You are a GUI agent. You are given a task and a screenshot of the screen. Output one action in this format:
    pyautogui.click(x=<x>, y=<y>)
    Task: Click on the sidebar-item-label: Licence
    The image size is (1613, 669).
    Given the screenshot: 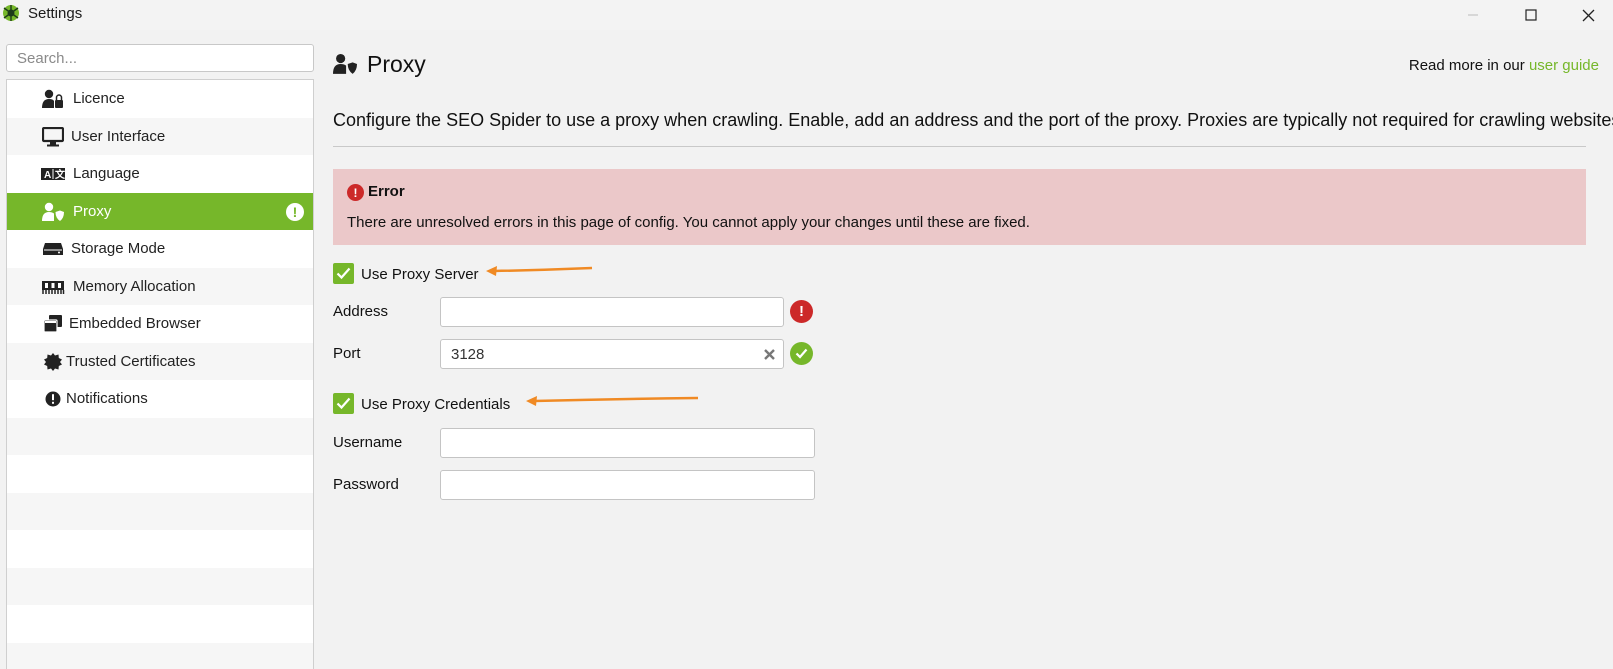 What is the action you would take?
    pyautogui.click(x=99, y=98)
    